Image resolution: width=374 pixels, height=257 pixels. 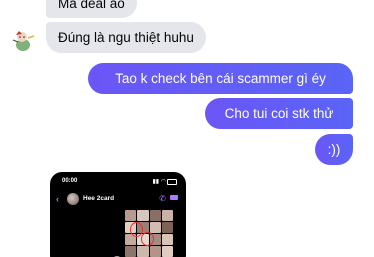 I want to click on sticker-avatar-icon, so click(x=23, y=40).